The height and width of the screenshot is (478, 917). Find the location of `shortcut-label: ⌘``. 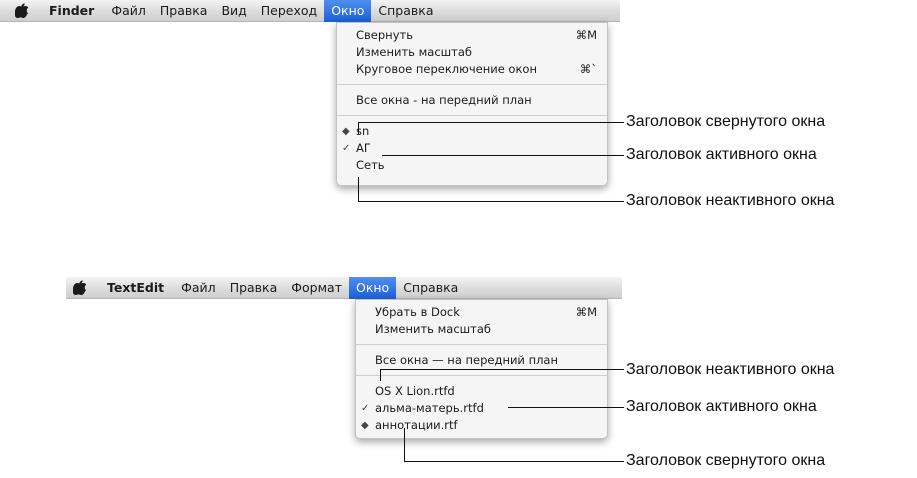

shortcut-label: ⌘` is located at coordinates (588, 69).